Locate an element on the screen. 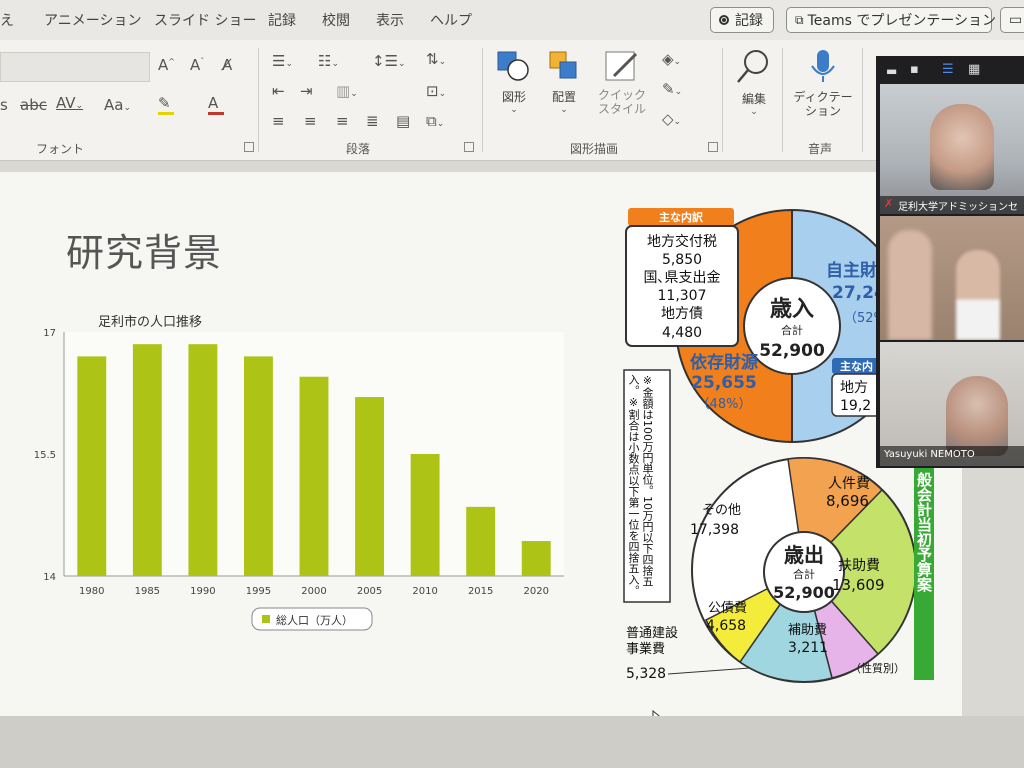 The width and height of the screenshot is (1024, 768). participant-video is located at coordinates (910, 285).